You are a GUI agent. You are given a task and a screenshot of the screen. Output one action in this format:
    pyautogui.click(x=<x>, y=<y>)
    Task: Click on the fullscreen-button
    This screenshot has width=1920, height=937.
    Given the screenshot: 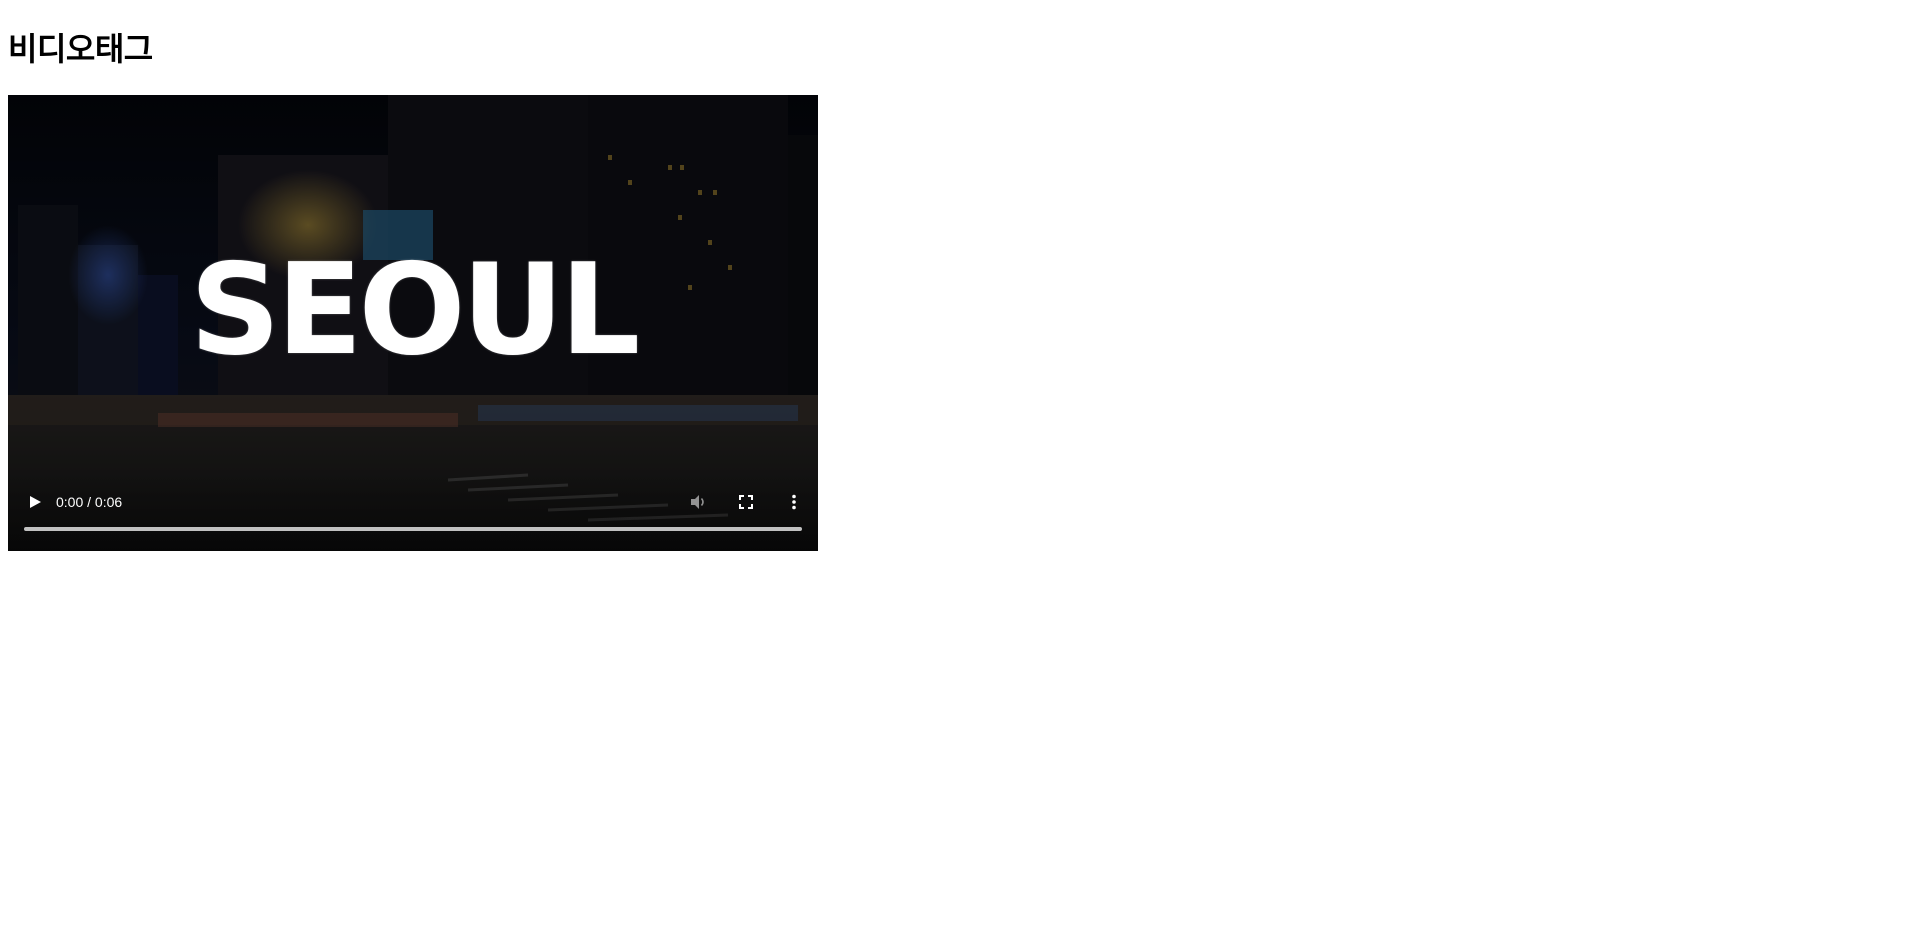 What is the action you would take?
    pyautogui.click(x=746, y=502)
    